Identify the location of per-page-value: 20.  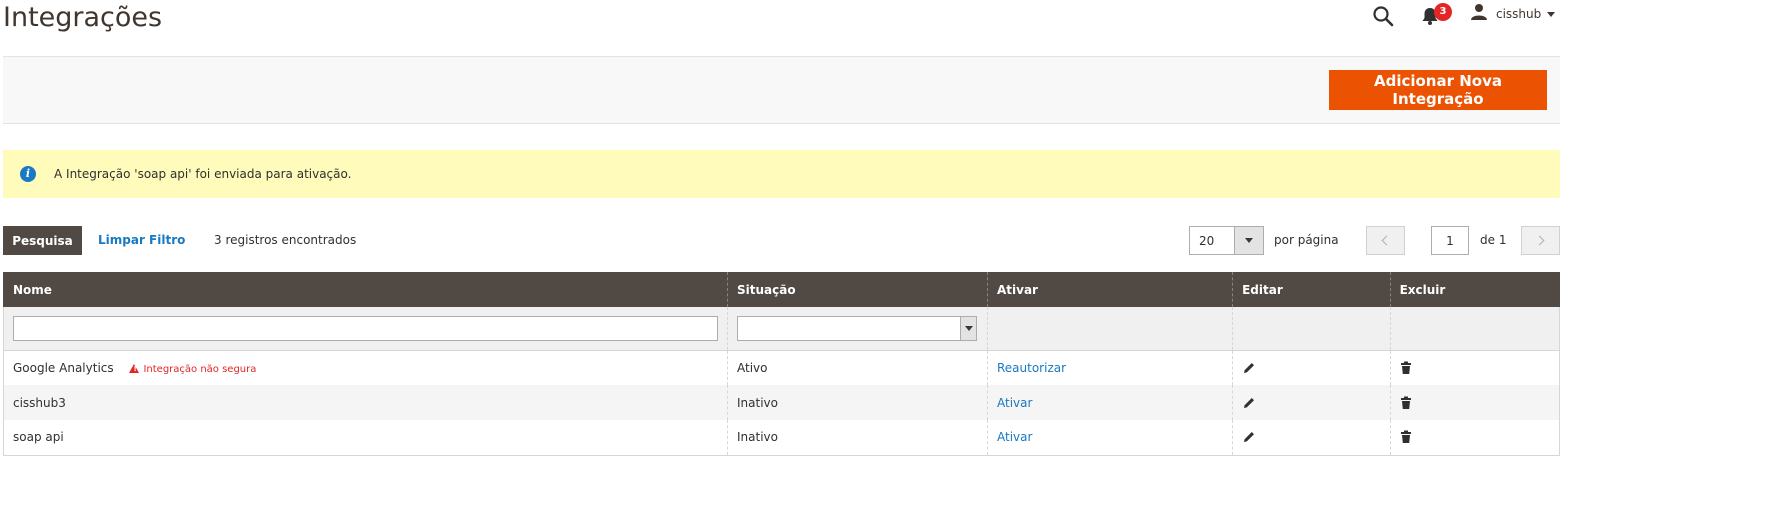
(1207, 241).